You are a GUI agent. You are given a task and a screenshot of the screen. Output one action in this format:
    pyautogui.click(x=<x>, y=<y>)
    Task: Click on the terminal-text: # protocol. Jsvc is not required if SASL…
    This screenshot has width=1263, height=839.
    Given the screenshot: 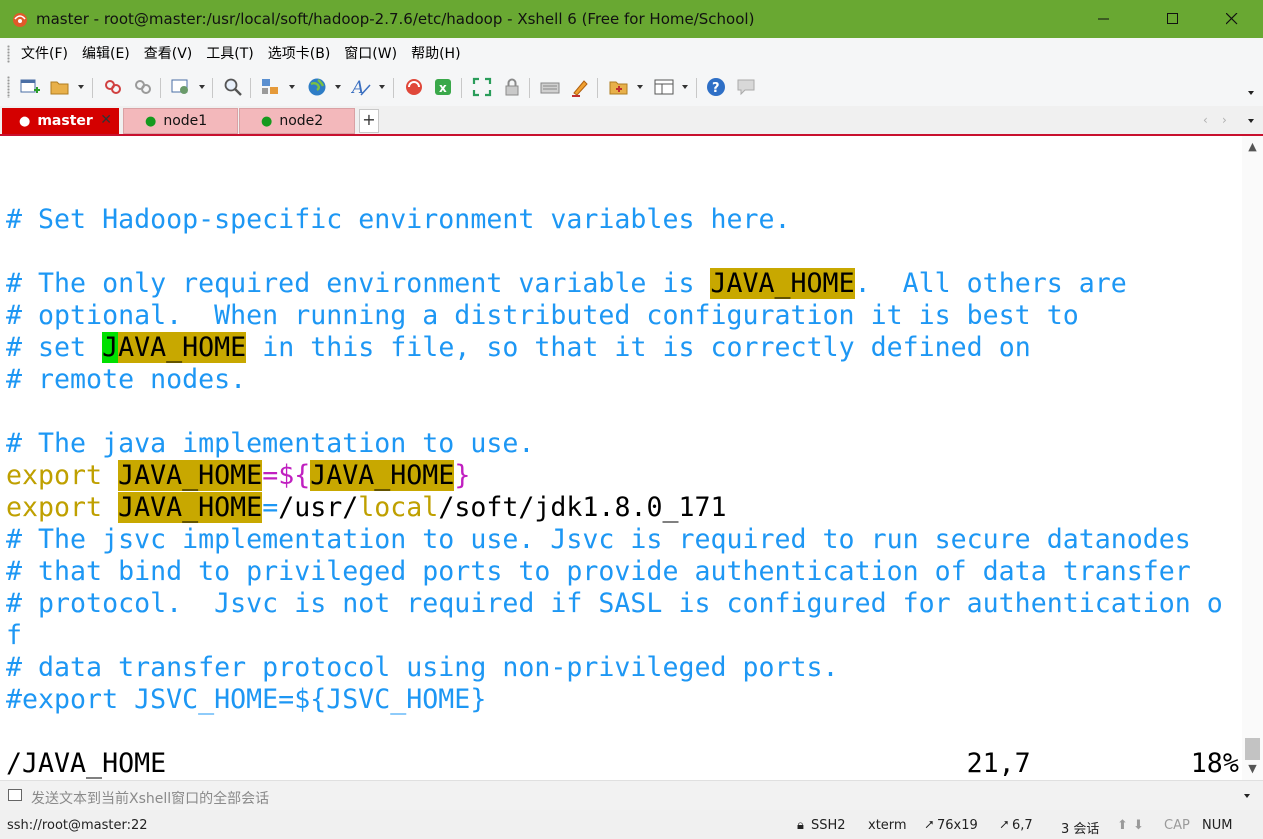 What is the action you would take?
    pyautogui.click(x=614, y=603)
    